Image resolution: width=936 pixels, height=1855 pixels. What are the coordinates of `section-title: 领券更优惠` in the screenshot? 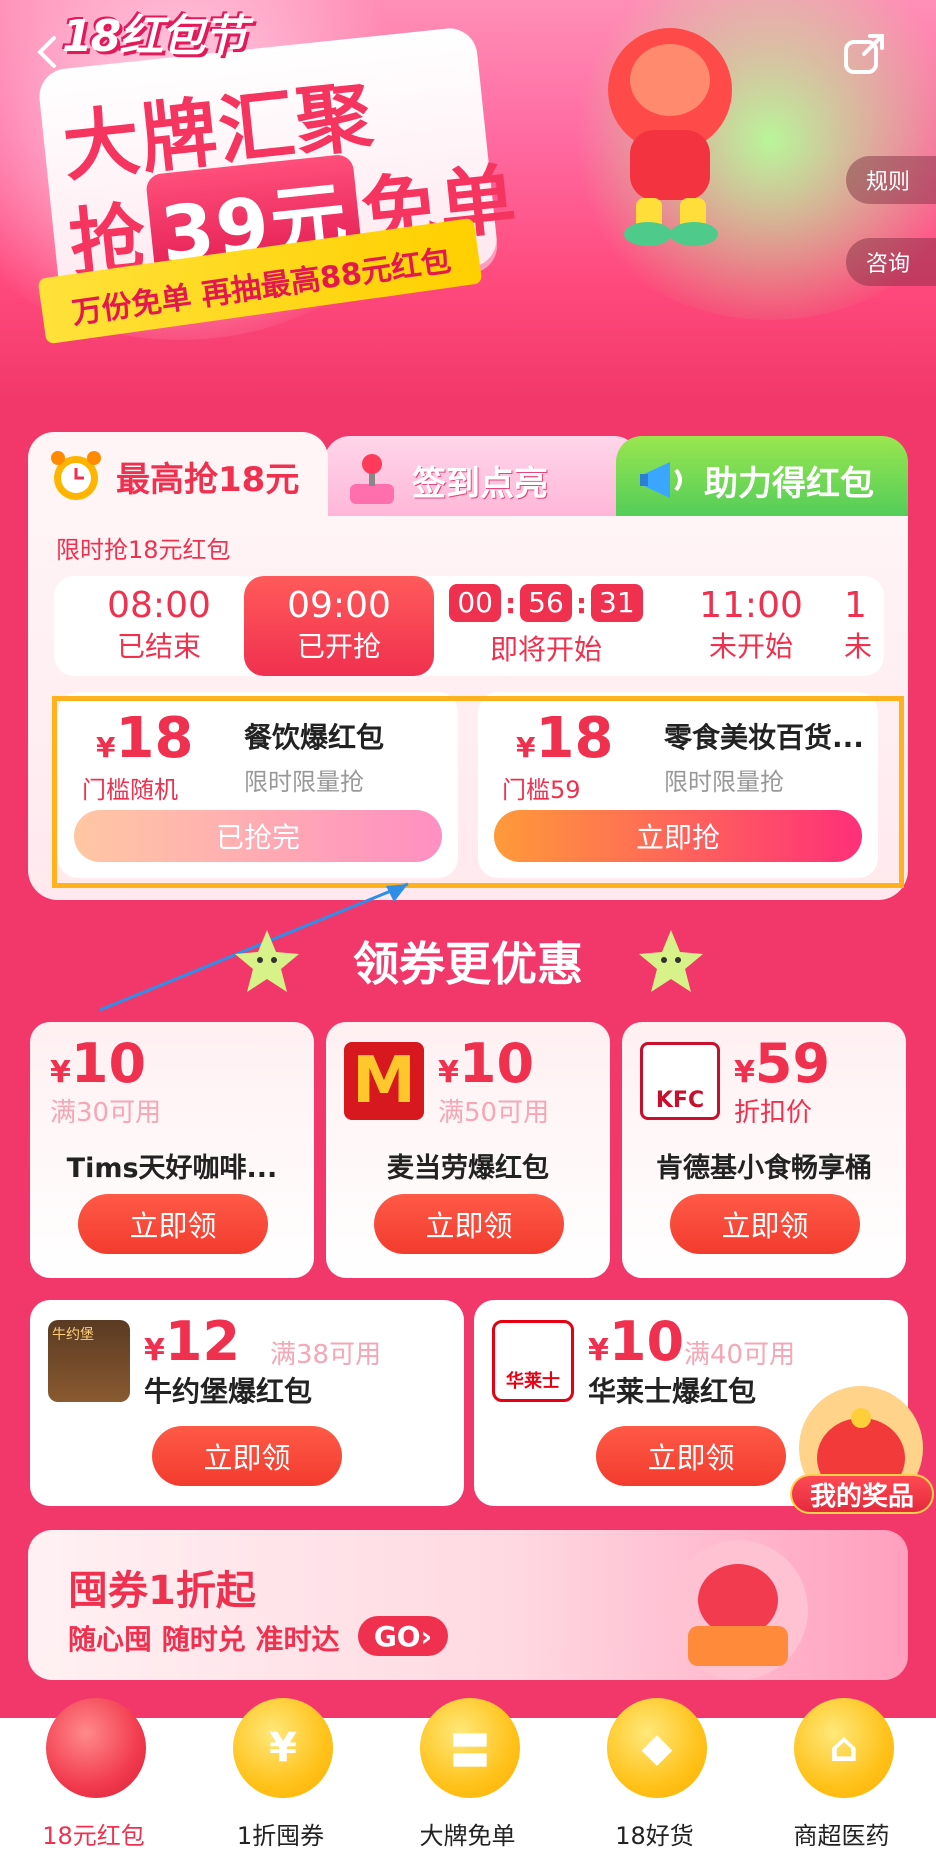 It's located at (468, 964).